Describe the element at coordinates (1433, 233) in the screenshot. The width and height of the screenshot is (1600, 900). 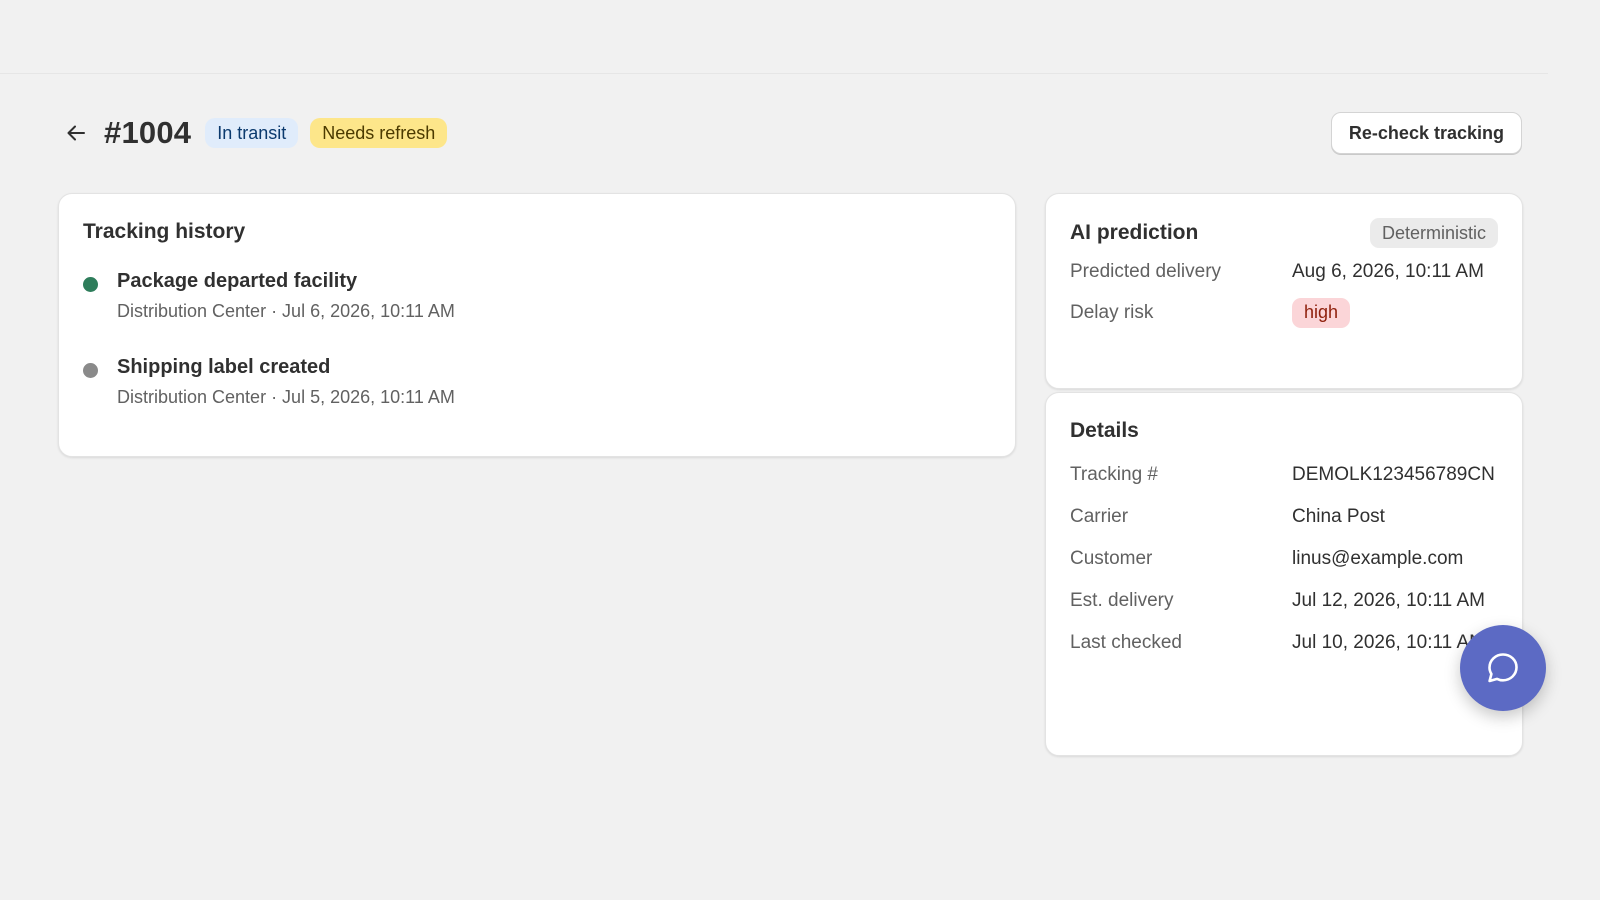
I see `mode-badge: Deterministic` at that location.